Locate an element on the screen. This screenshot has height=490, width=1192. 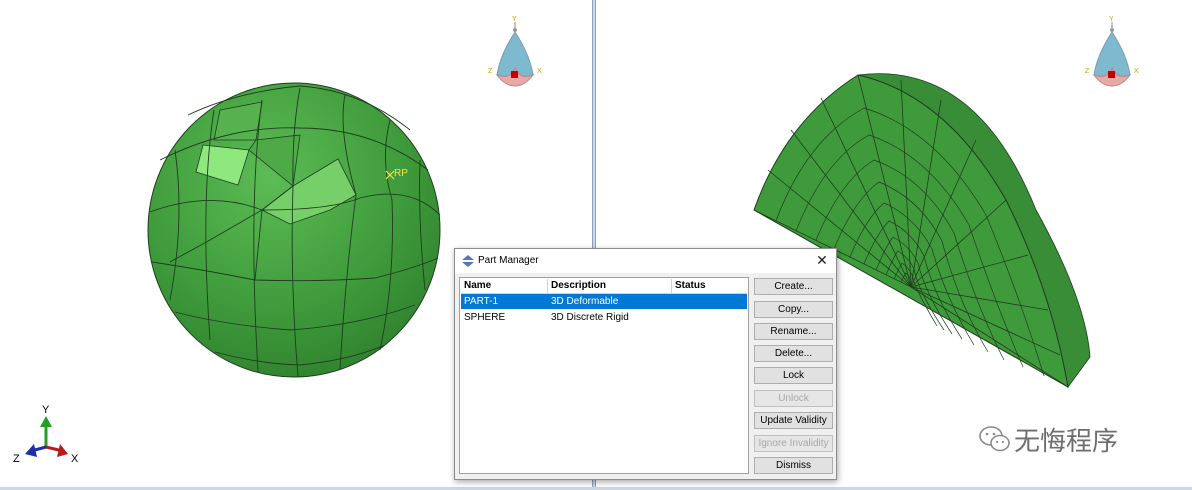
watermark-text: 无悔程序 is located at coordinates (1066, 442).